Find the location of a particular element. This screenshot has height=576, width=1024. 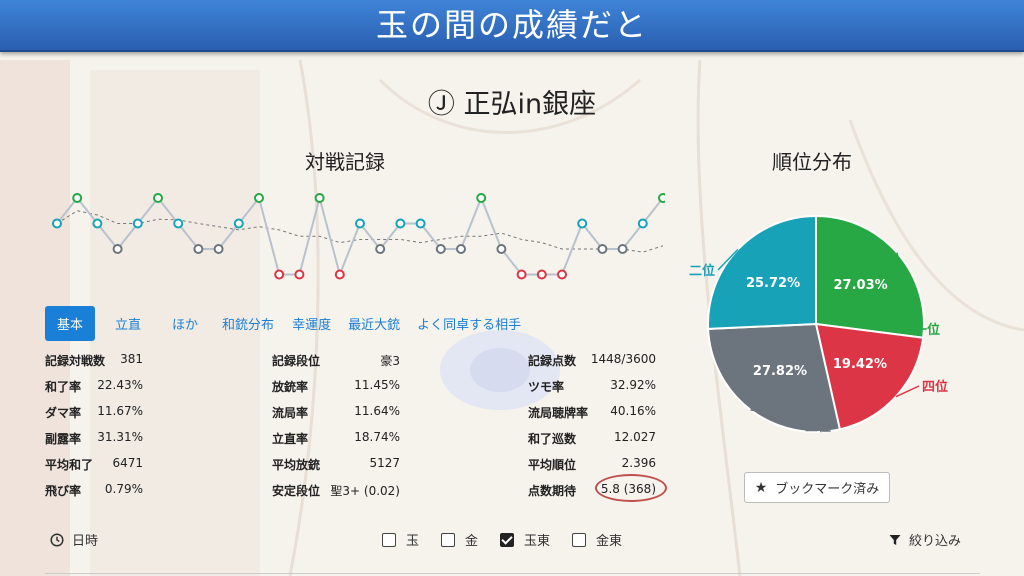

stat-label: 記録段位 is located at coordinates (296, 361).